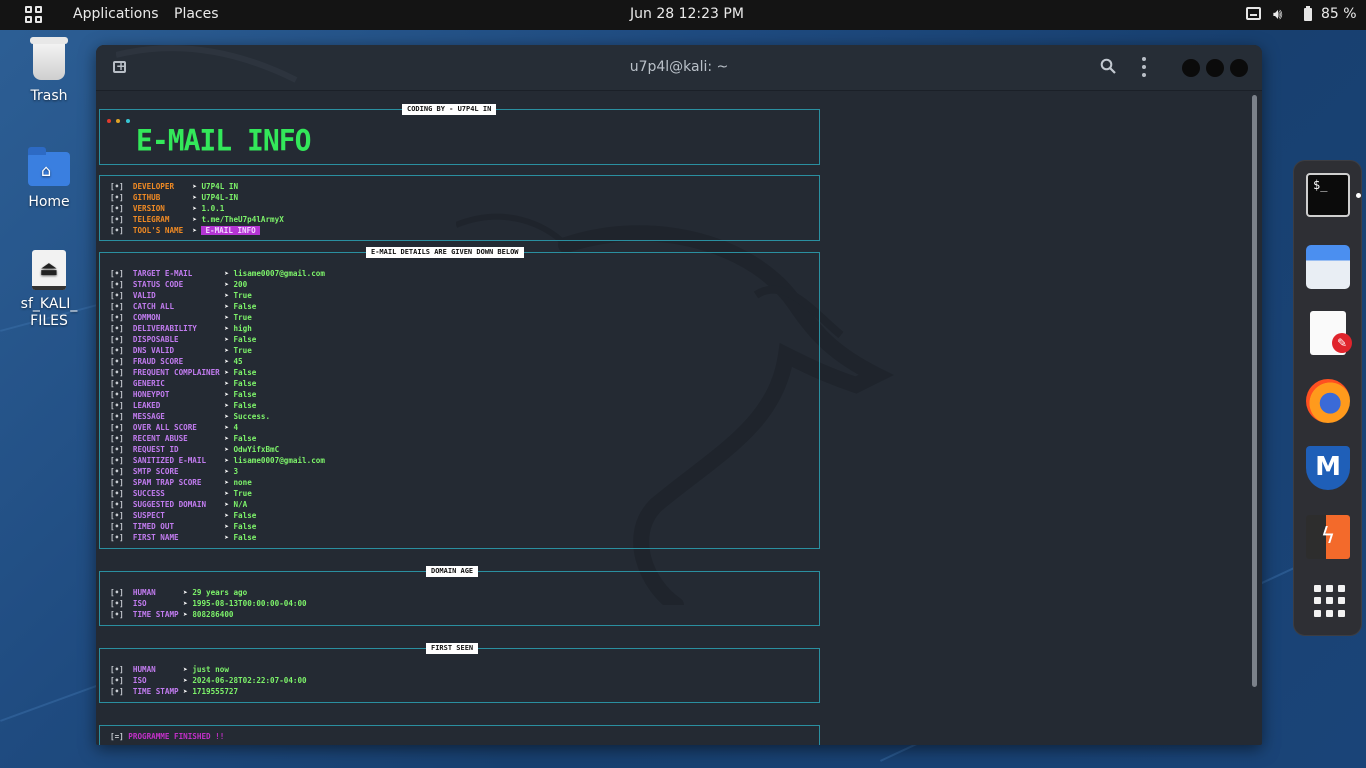 Image resolution: width=1366 pixels, height=768 pixels. I want to click on detail-key: FIRST NAME, so click(176, 537).